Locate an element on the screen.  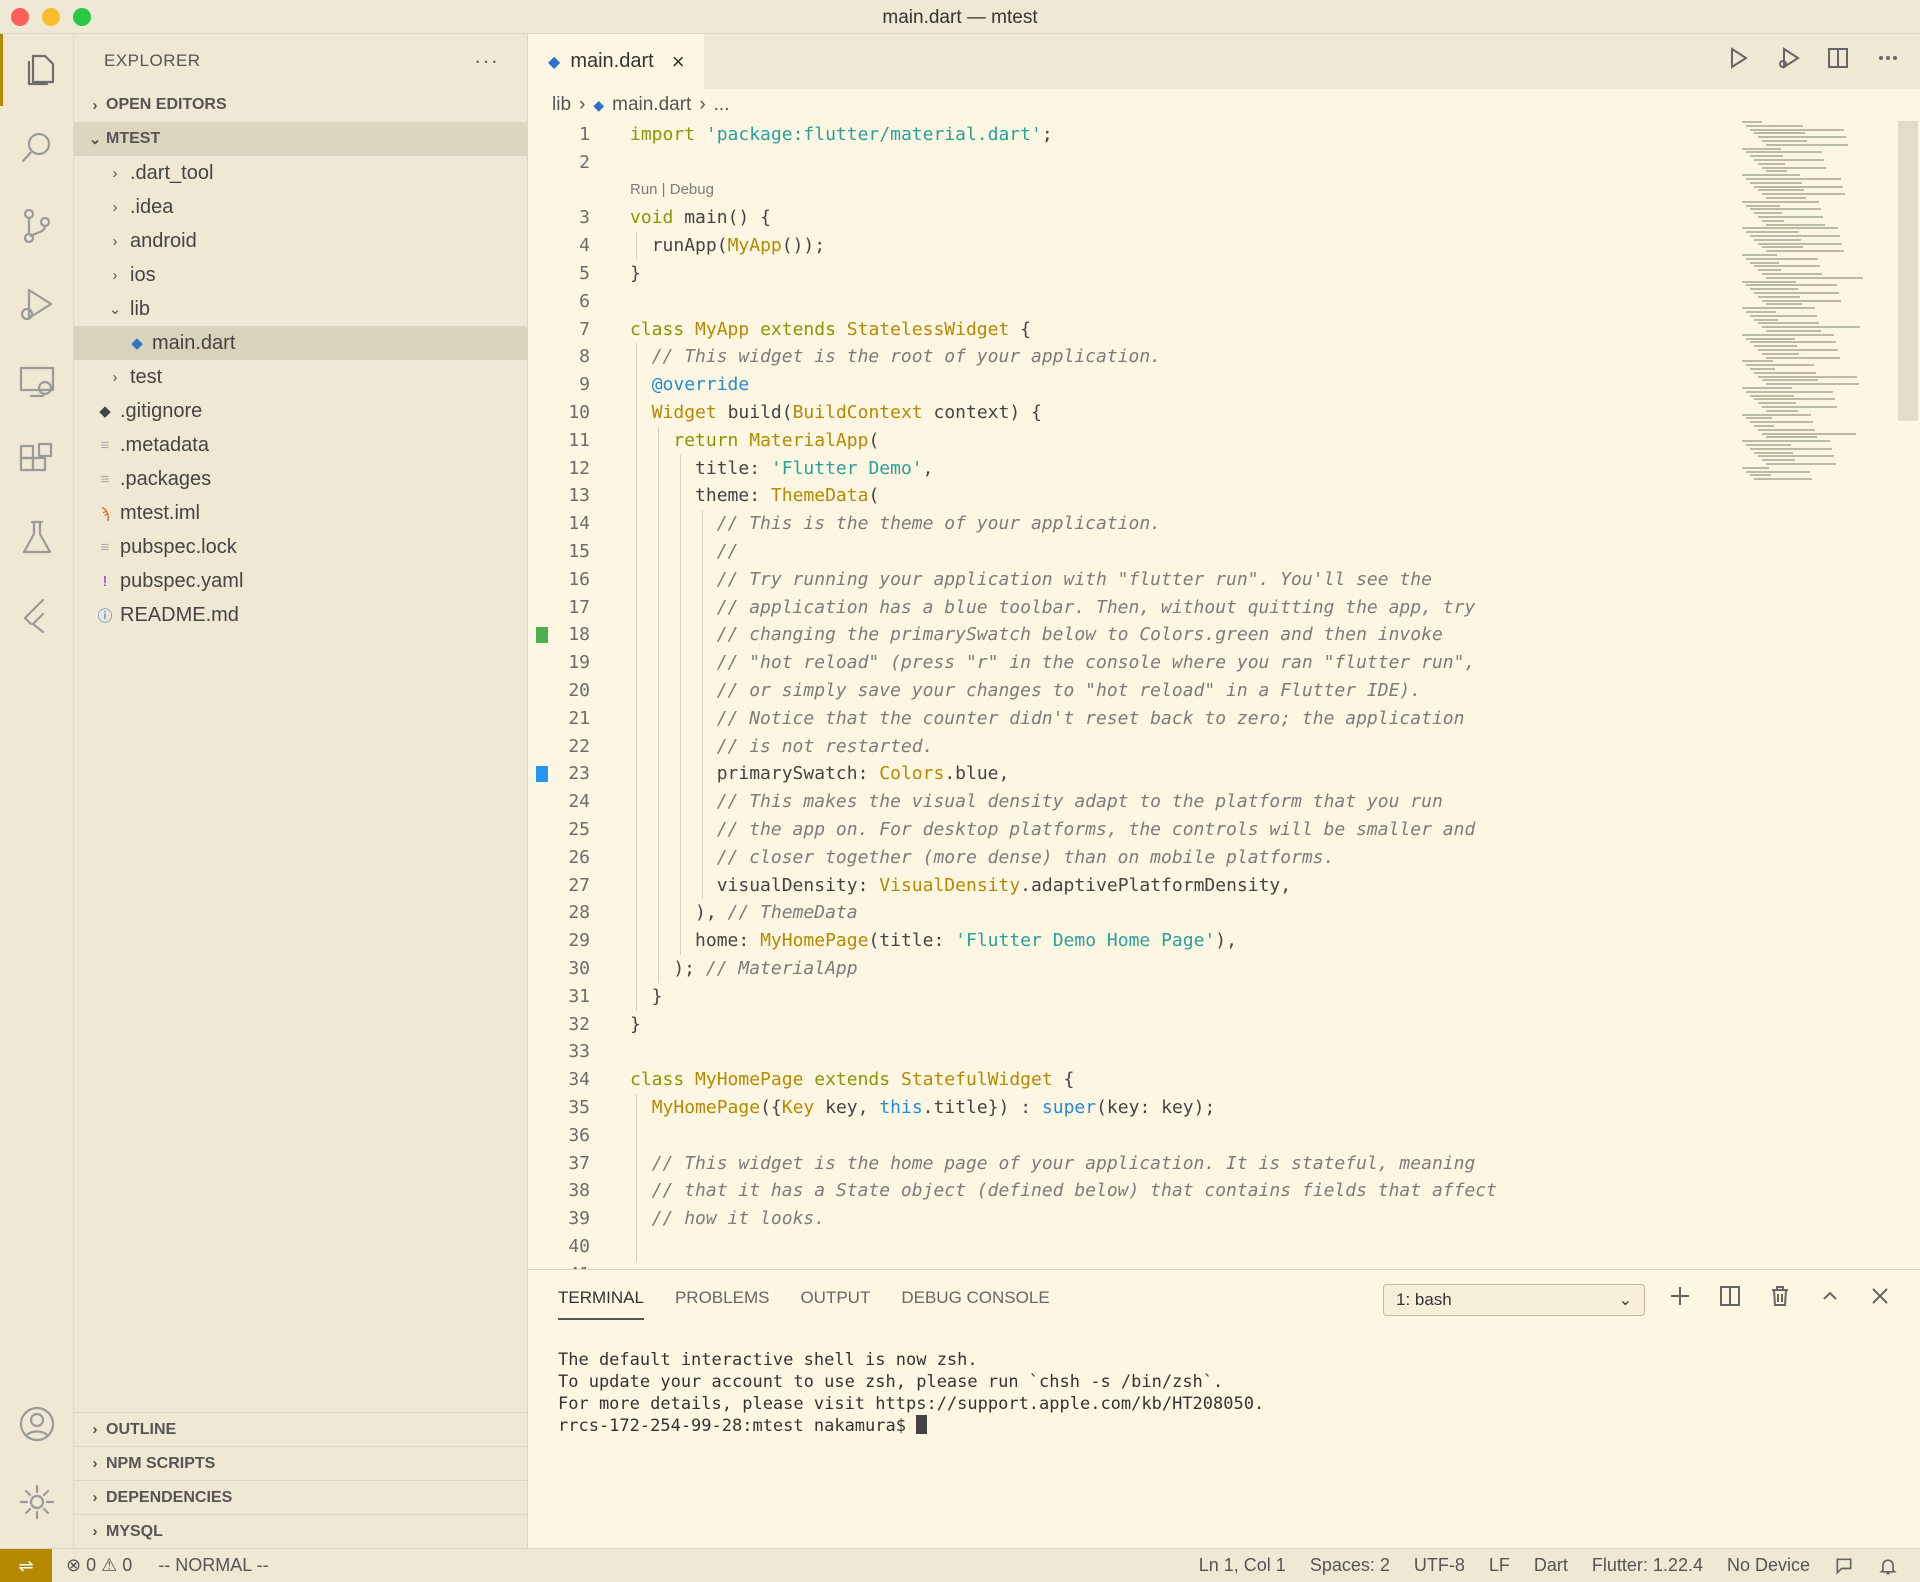
code-line: 5} is located at coordinates (1128, 274).